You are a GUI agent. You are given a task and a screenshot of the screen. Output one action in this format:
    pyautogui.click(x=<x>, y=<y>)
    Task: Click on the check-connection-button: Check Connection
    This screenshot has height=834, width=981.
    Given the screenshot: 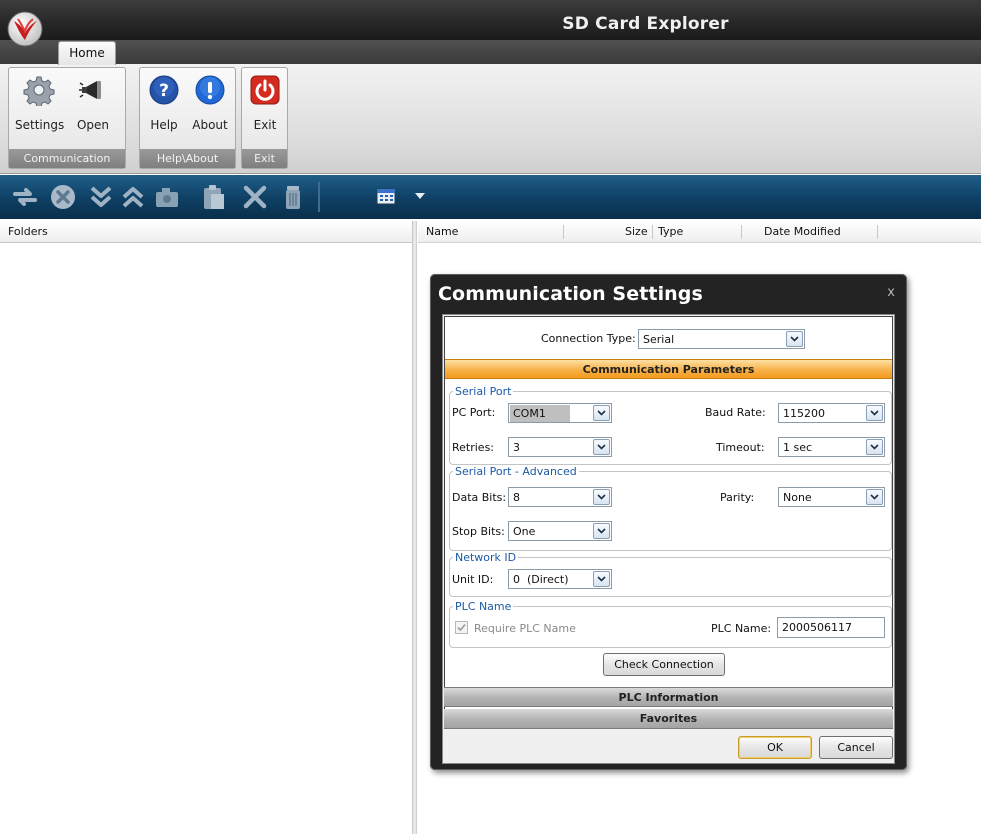 What is the action you would take?
    pyautogui.click(x=664, y=664)
    